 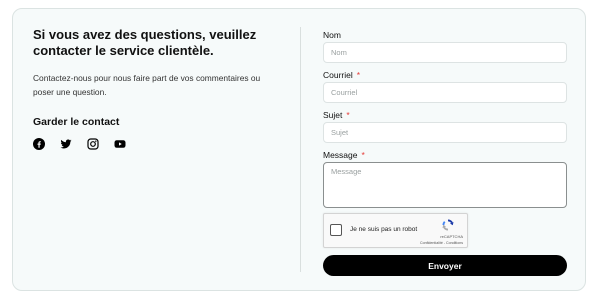 What do you see at coordinates (344, 155) in the screenshot?
I see `message-label: Message *` at bounding box center [344, 155].